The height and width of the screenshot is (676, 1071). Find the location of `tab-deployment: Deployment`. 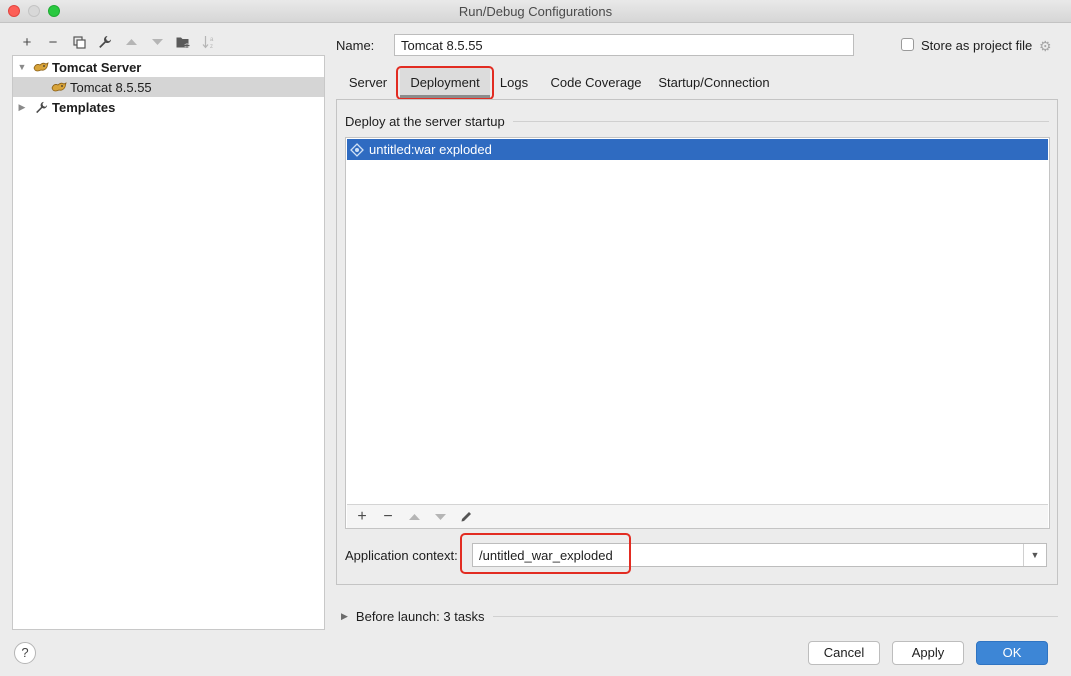

tab-deployment: Deployment is located at coordinates (445, 83).